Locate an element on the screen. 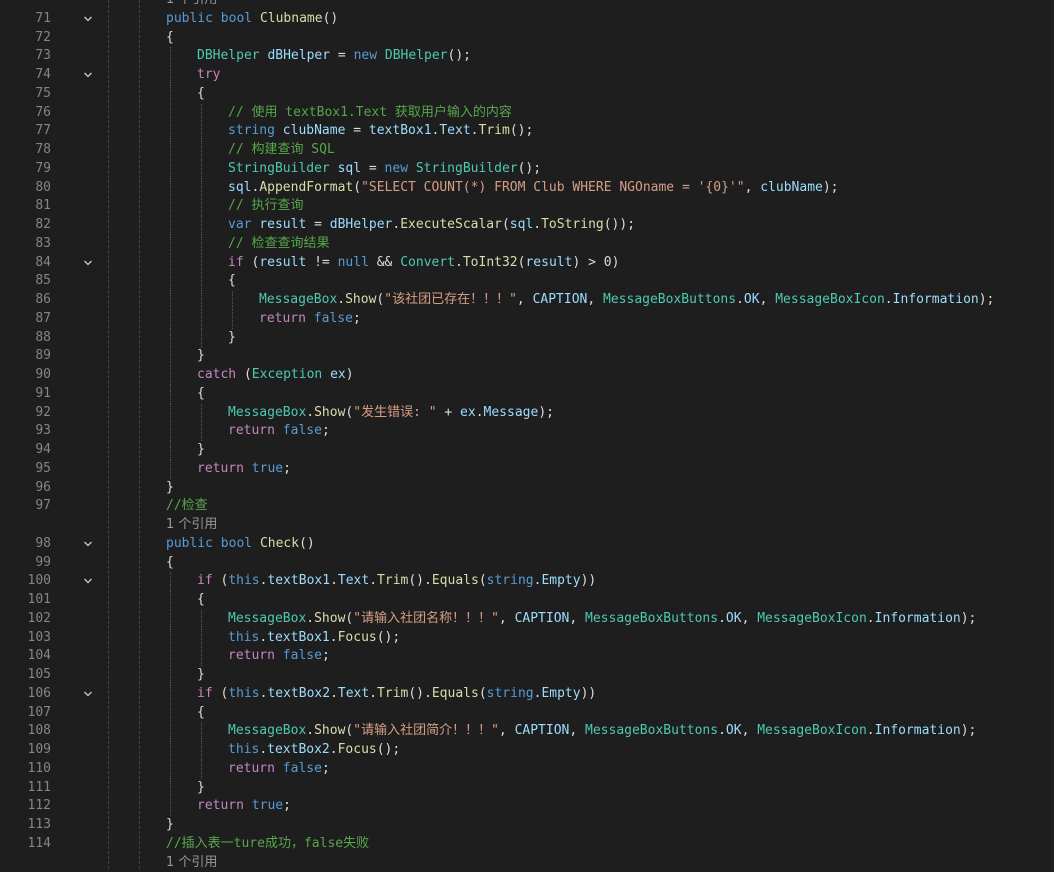 Image resolution: width=1054 pixels, height=872 pixels. code-line: 90 catch (Exception ex) is located at coordinates (527, 375).